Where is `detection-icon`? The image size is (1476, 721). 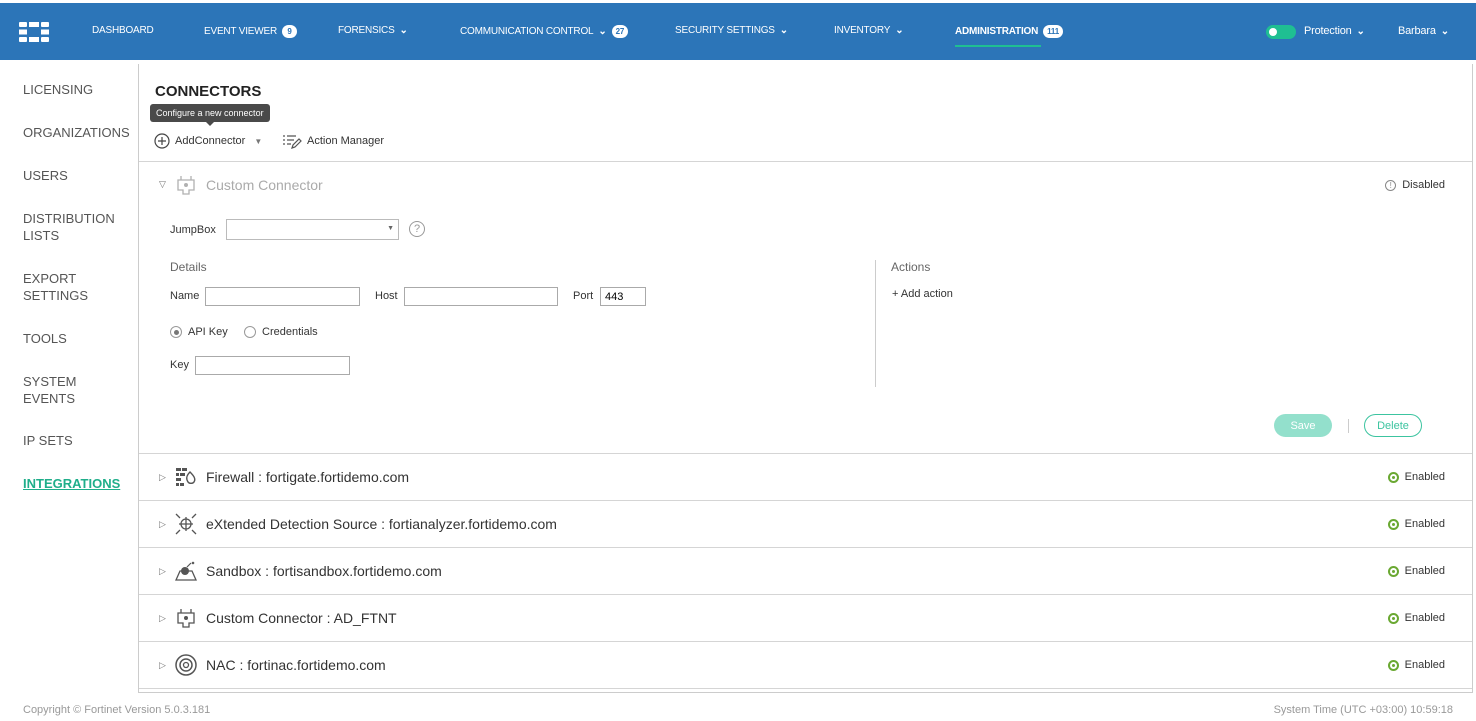
detection-icon is located at coordinates (186, 524).